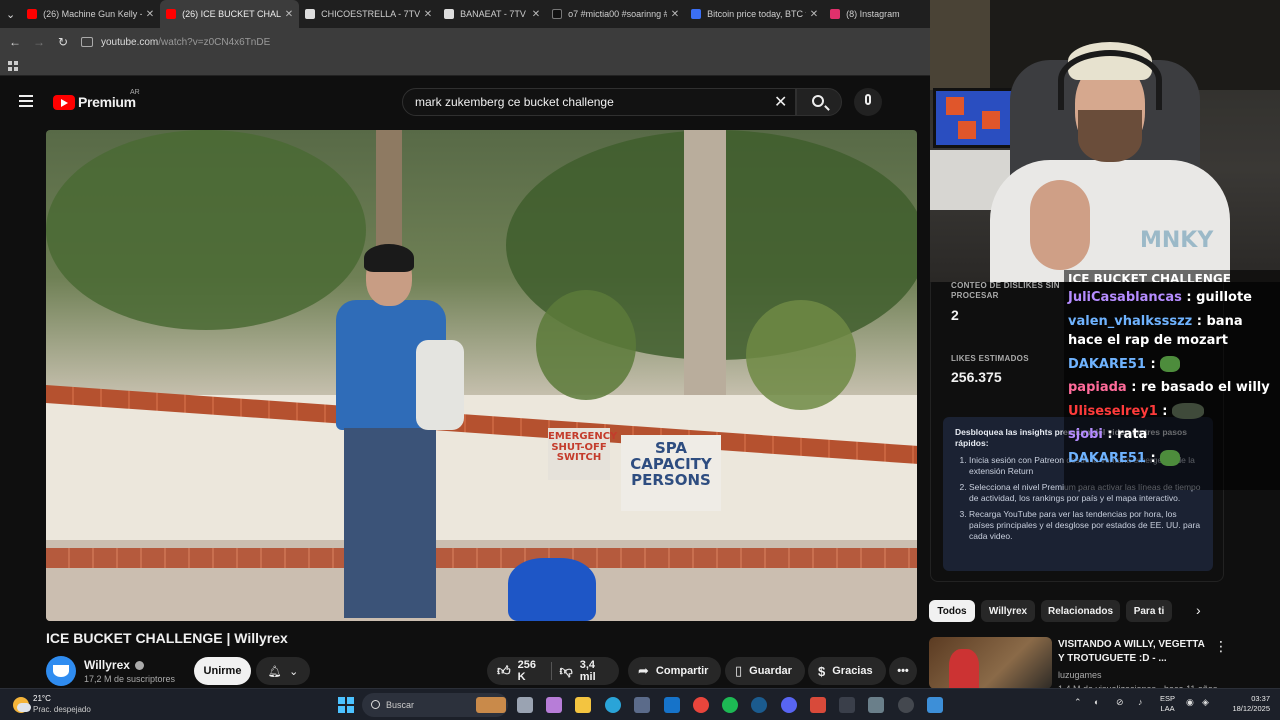  Describe the element at coordinates (878, 14) in the screenshot. I see `browser-tab-6: (8) Instagram` at that location.